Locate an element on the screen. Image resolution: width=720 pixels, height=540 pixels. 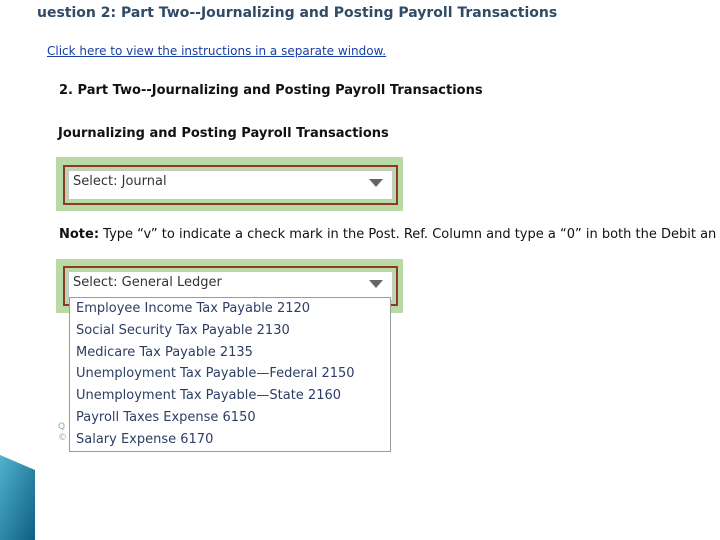
obscured-text: Q © is located at coordinates (62, 433).